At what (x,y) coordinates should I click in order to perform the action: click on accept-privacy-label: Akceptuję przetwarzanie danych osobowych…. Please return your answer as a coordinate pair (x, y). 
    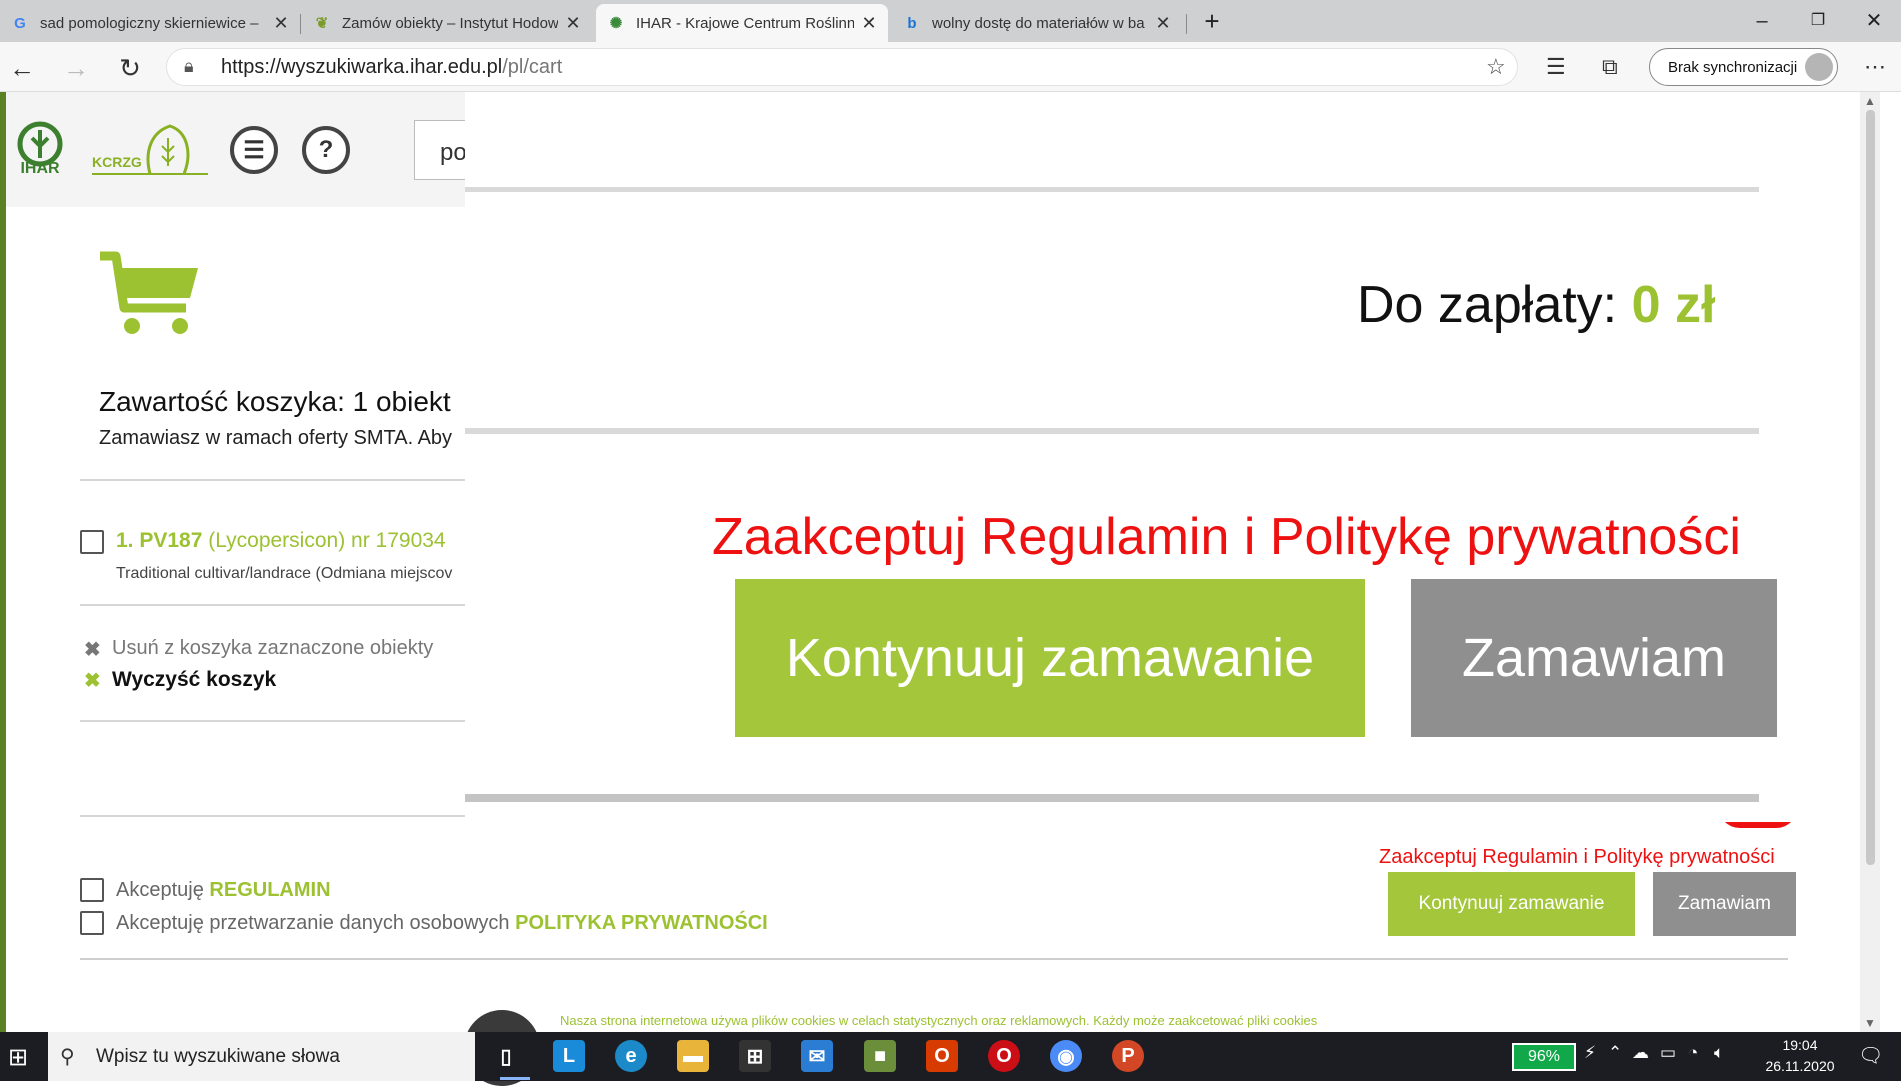
    Looking at the image, I should click on (442, 923).